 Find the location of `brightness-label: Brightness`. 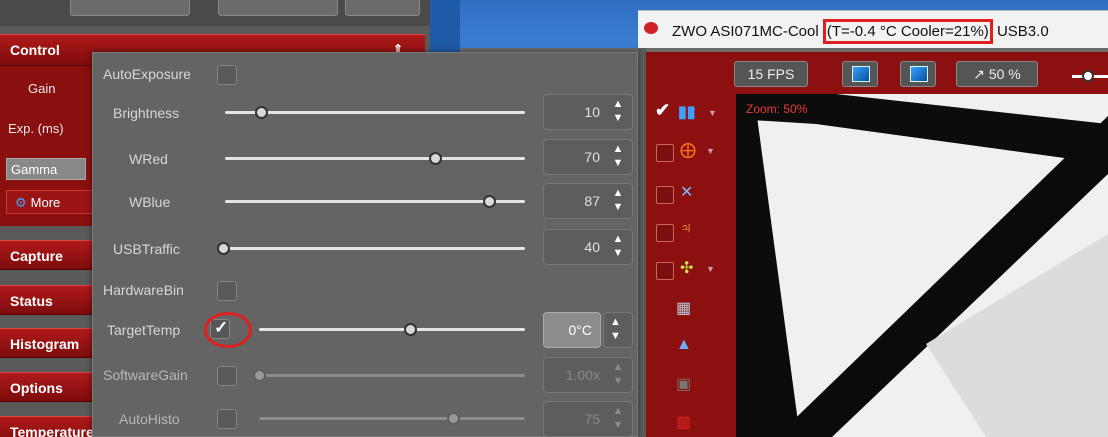

brightness-label: Brightness is located at coordinates (146, 113).